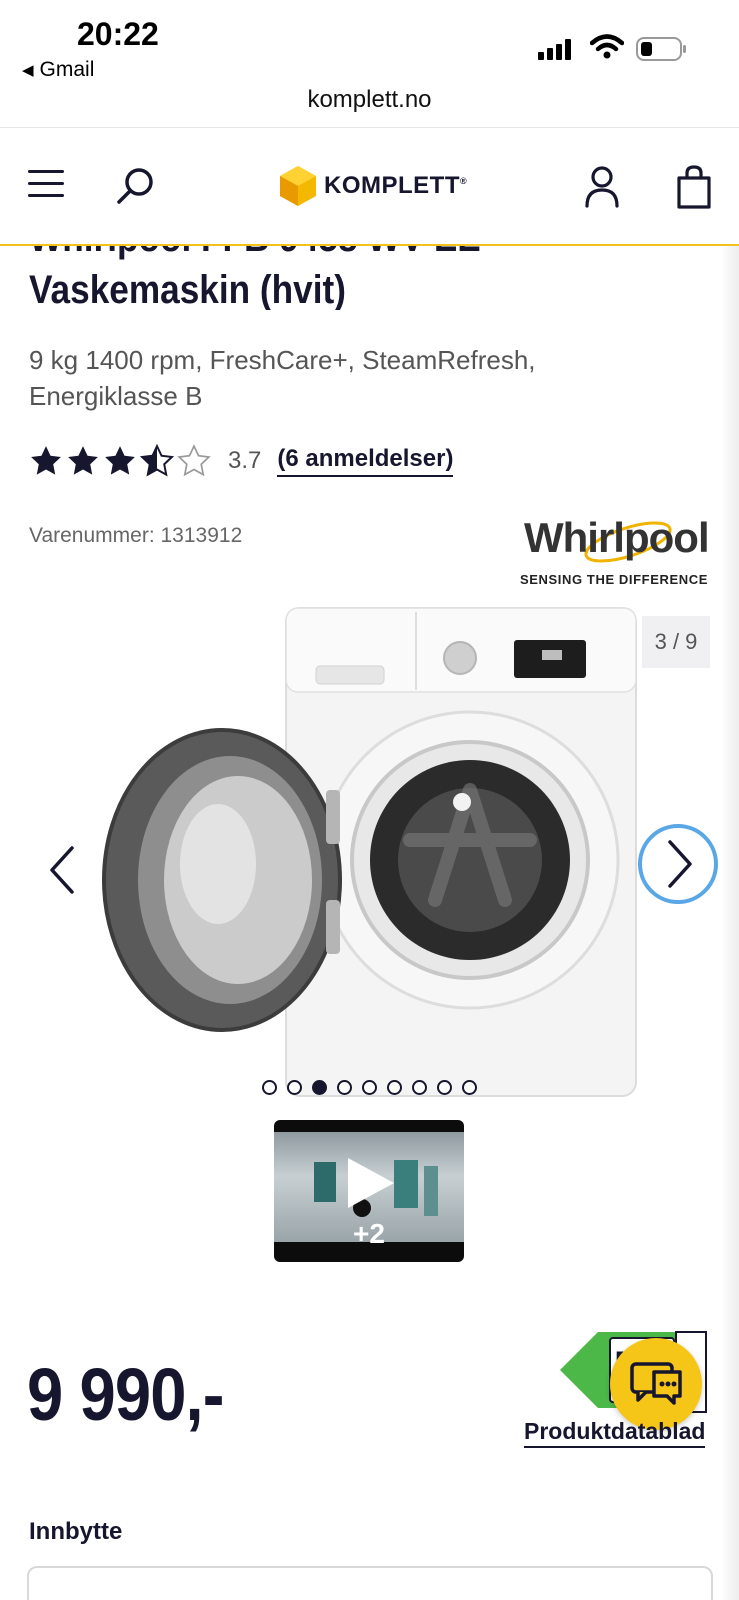 This screenshot has height=1600, width=739. Describe the element at coordinates (194, 460) in the screenshot. I see `star-empty-icon` at that location.